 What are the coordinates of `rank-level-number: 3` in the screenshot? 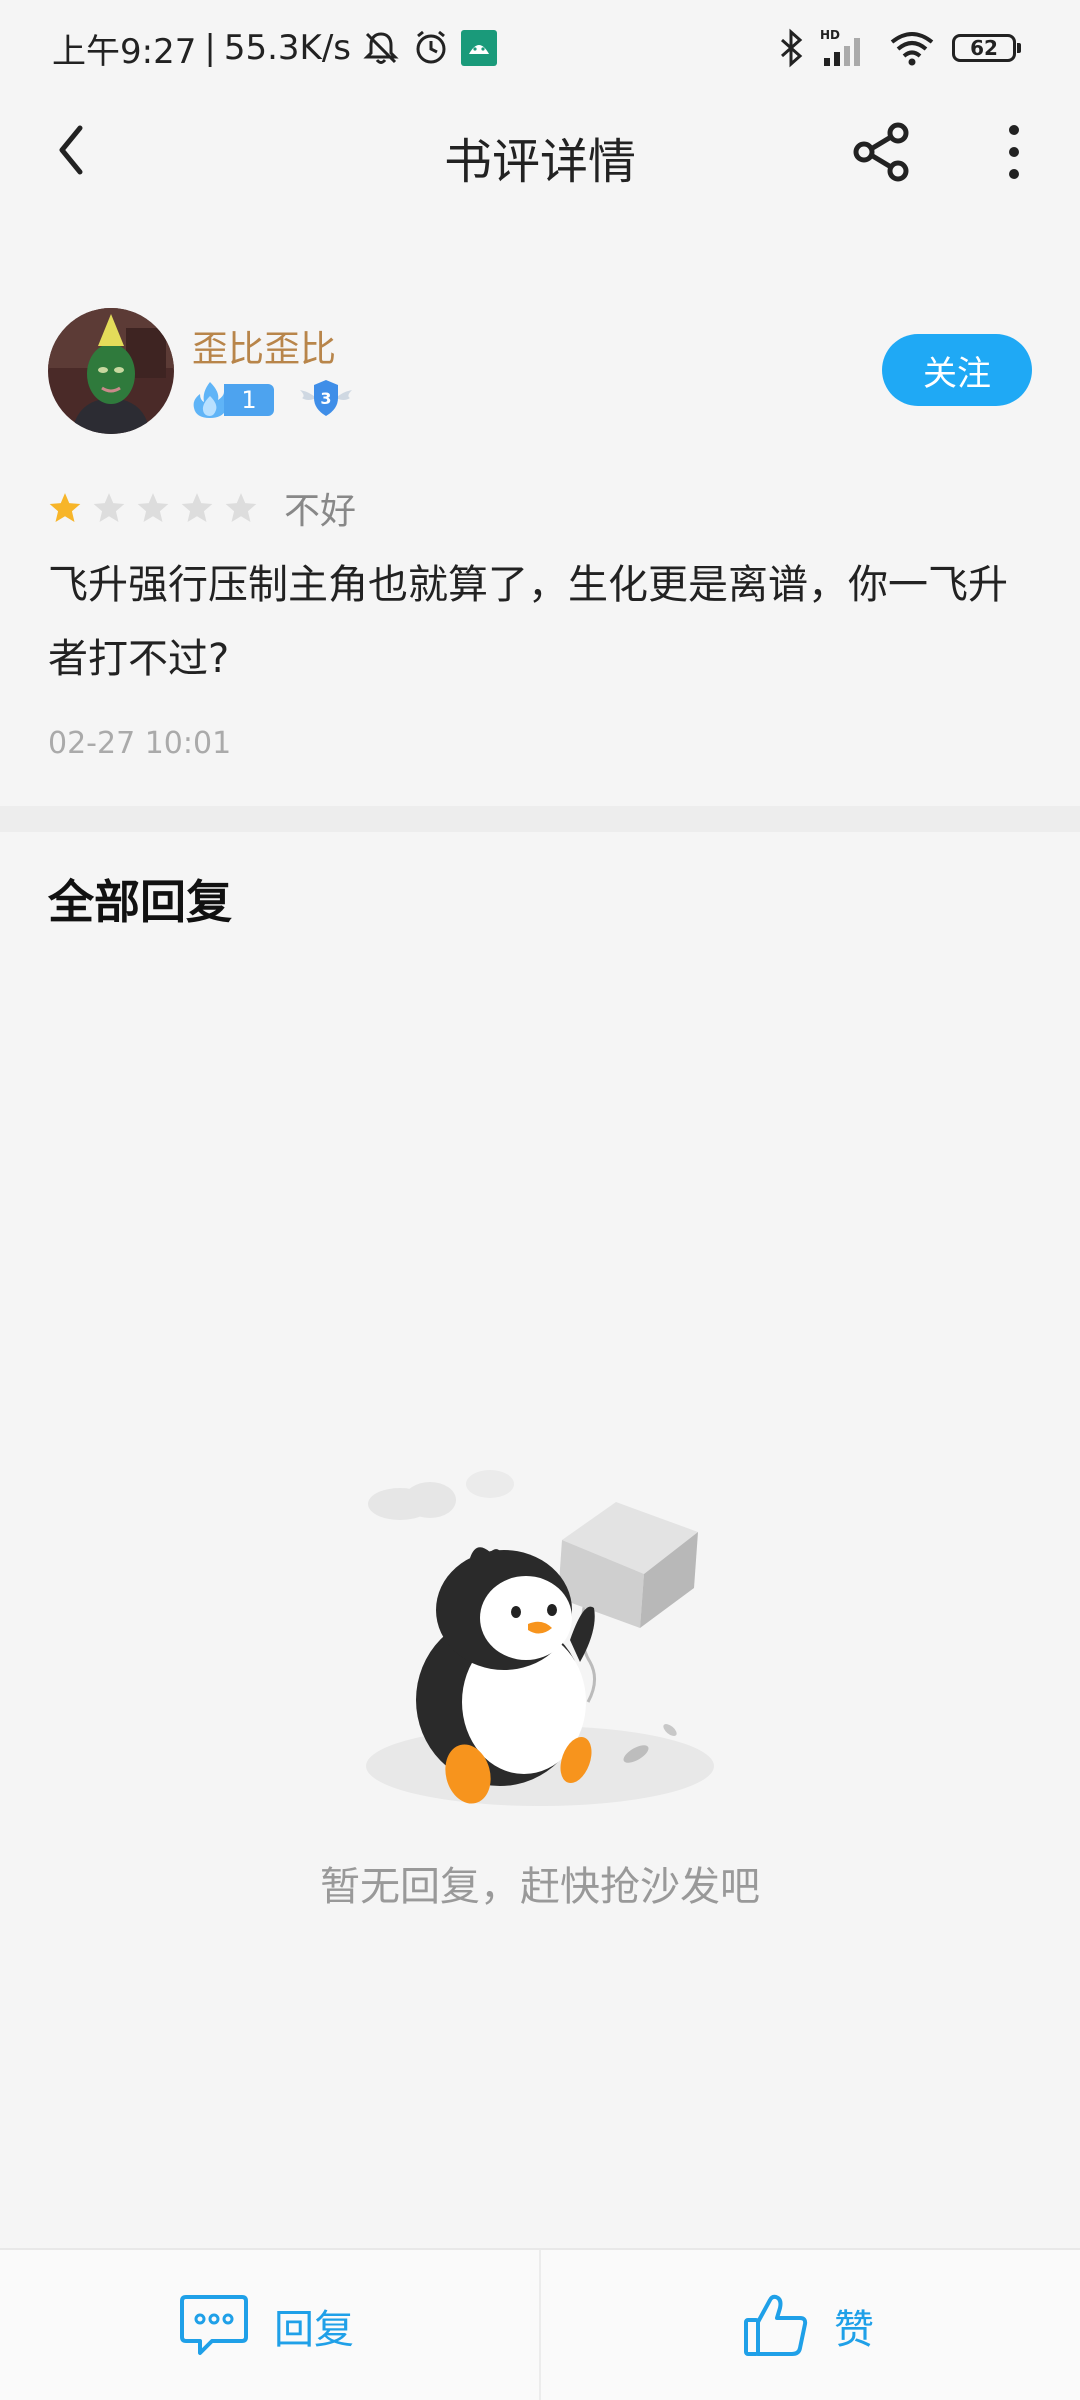 It's located at (325, 398).